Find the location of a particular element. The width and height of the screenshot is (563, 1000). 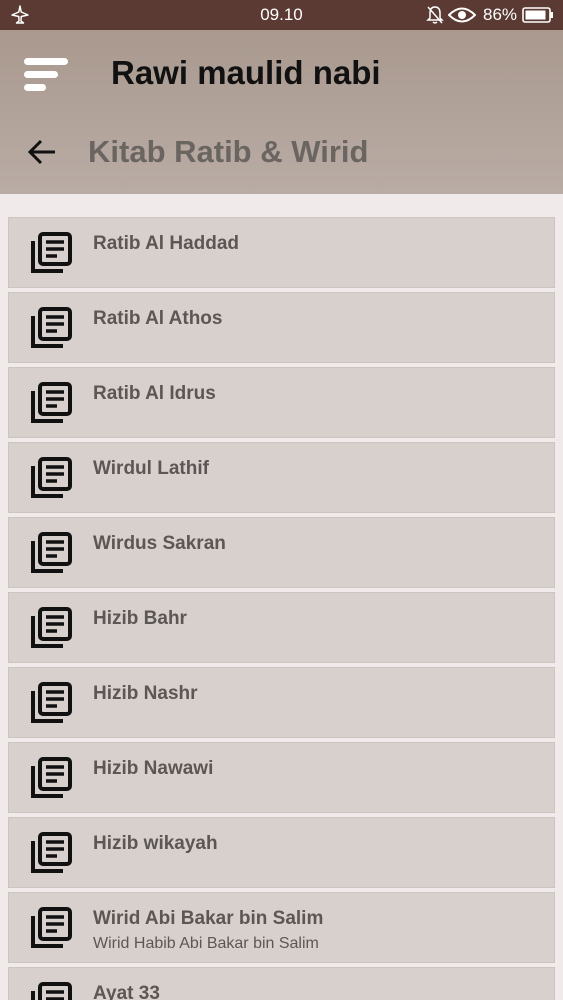

list-item-hizib-nashr: Hizib Nashr is located at coordinates (281, 702).